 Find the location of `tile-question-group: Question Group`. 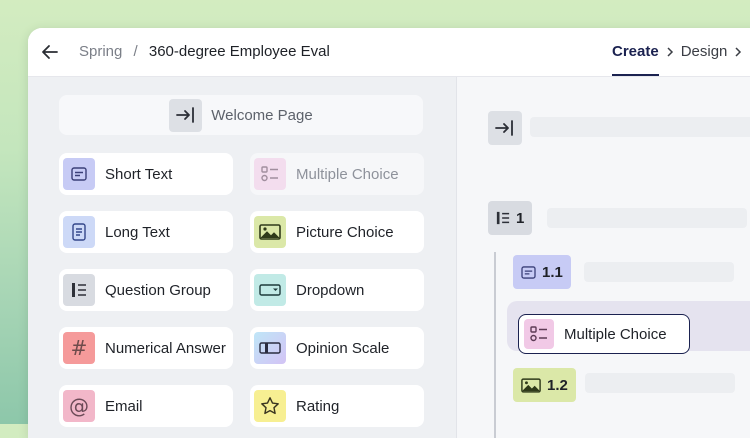

tile-question-group: Question Group is located at coordinates (146, 290).